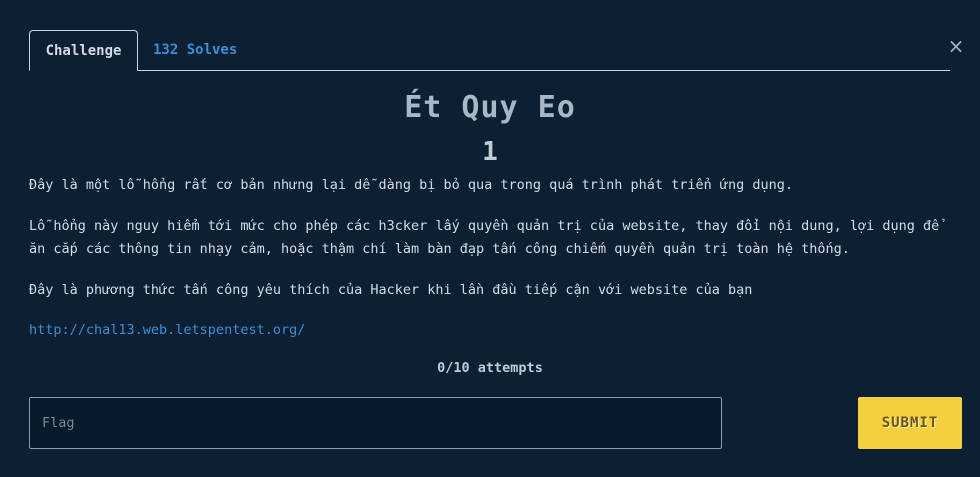 The width and height of the screenshot is (980, 477). Describe the element at coordinates (490, 152) in the screenshot. I see `challenge-points: 1` at that location.